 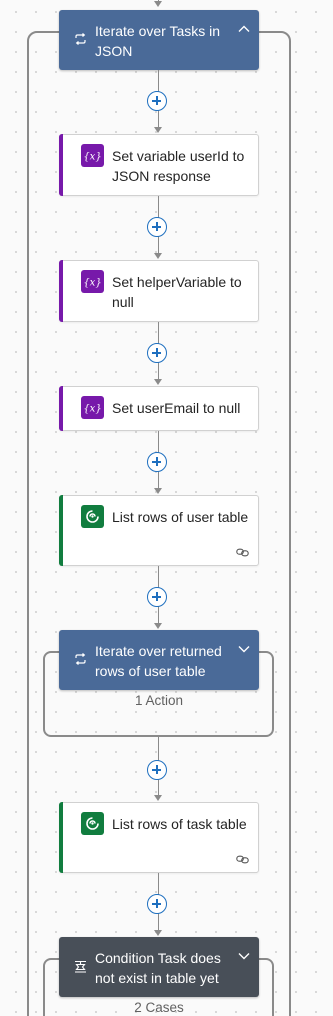 I want to click on inner-loop-title: Iterate over returned rows of user table, so click(x=158, y=661).